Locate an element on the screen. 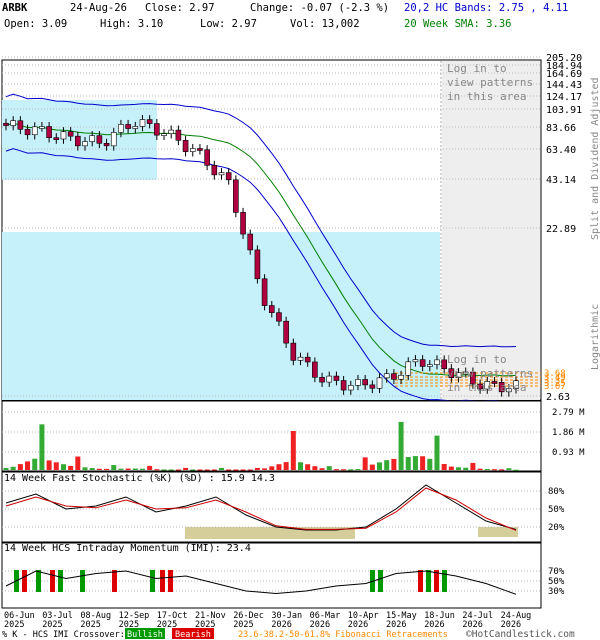 Image resolution: width=600 pixels, height=640 pixels. x-axis-label: 12-Sep 2025 is located at coordinates (134, 620).